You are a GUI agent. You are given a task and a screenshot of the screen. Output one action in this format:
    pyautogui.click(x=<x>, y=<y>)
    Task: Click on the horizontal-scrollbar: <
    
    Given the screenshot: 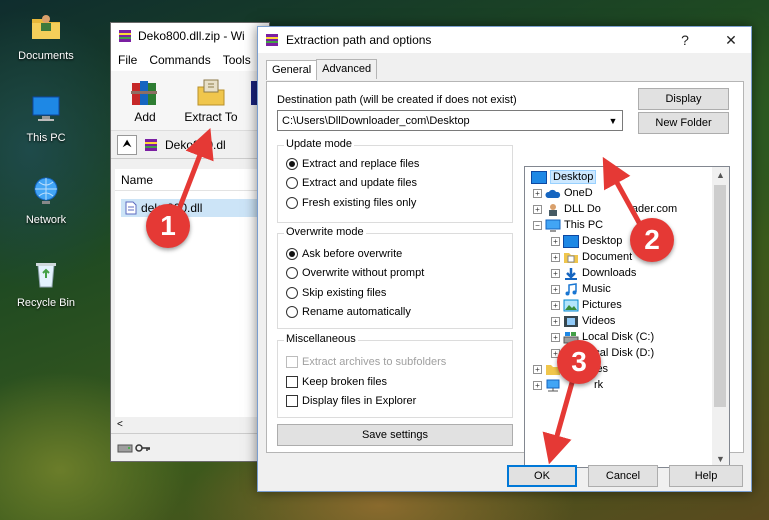 What is the action you would take?
    pyautogui.click(x=192, y=425)
    